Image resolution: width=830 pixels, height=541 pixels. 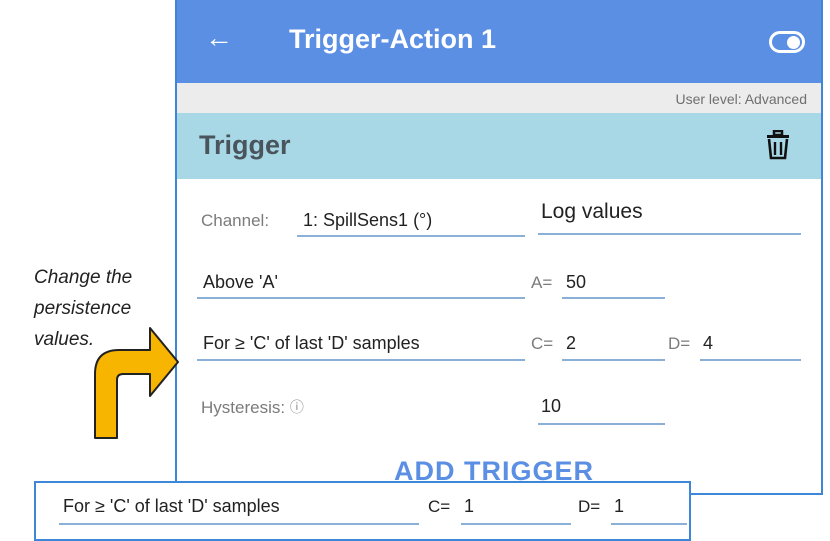 What do you see at coordinates (576, 282) in the screenshot?
I see `a-value-input: 50` at bounding box center [576, 282].